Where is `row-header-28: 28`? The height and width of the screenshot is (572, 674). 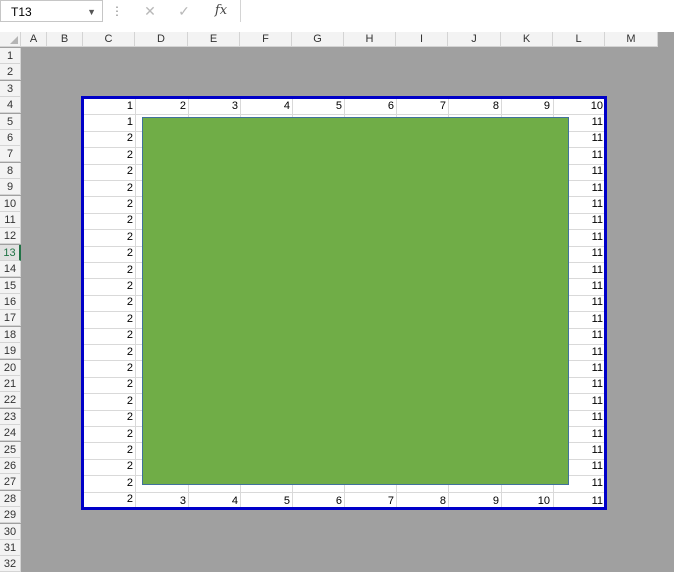 row-header-28: 28 is located at coordinates (10, 498).